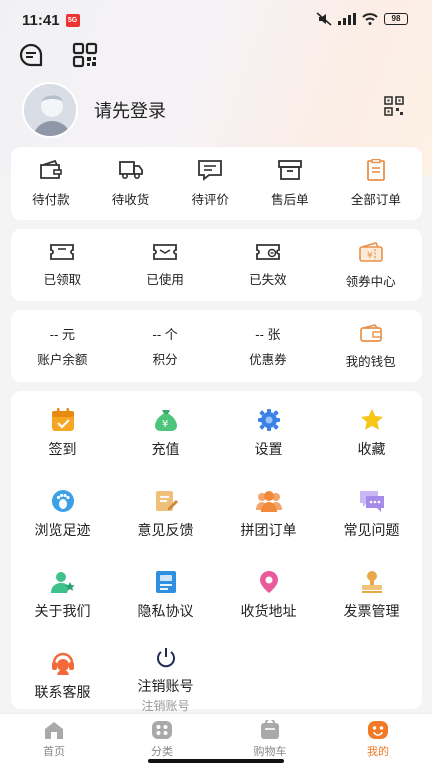  Describe the element at coordinates (165, 334) in the screenshot. I see `asset-points-value: -- 个` at that location.